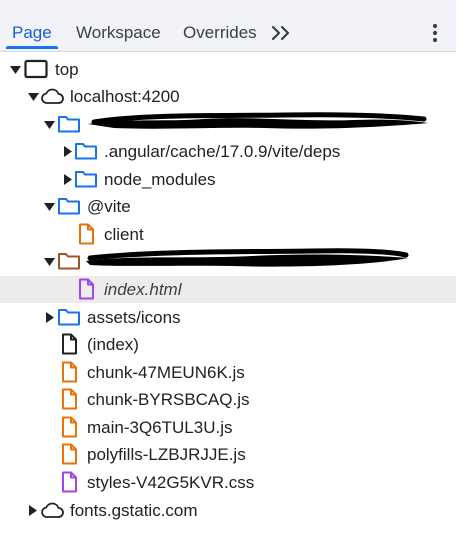 The image size is (474, 548). I want to click on tree-item-chunk-byrsbcaq: chunk-BYRSBCAQ.js, so click(228, 399).